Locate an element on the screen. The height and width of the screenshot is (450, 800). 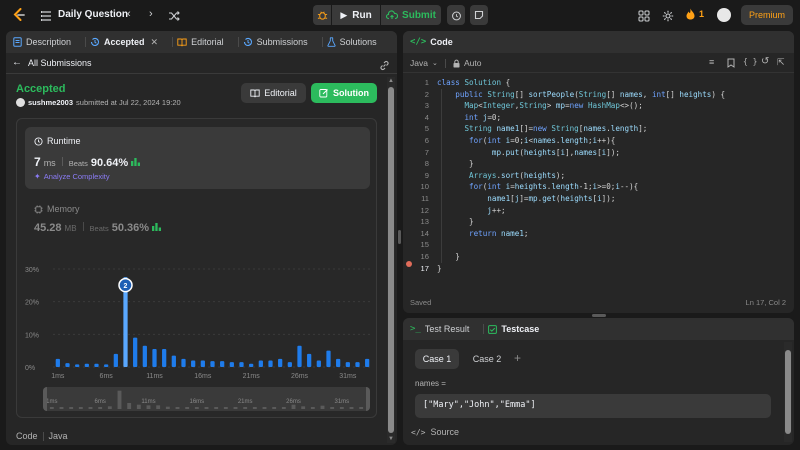
names-input-field: ["Mary","John","Emma"] is located at coordinates (593, 406).